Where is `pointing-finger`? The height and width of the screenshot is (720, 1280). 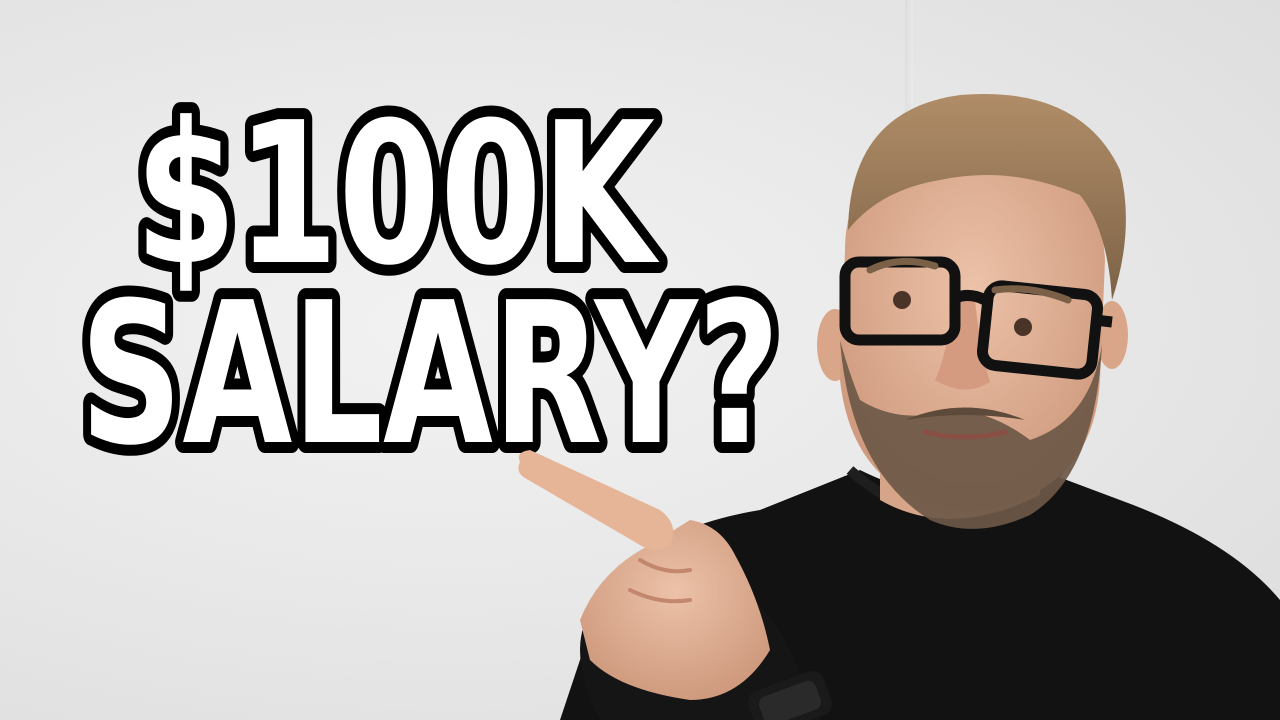
pointing-finger is located at coordinates (596, 500).